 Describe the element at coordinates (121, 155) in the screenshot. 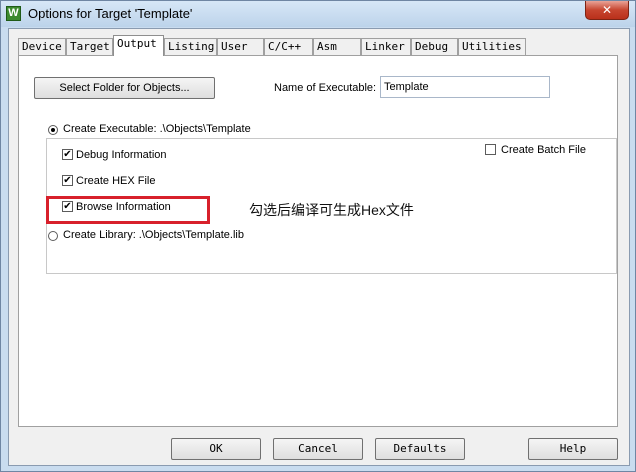

I see `debug-information-label: Debug Information` at that location.